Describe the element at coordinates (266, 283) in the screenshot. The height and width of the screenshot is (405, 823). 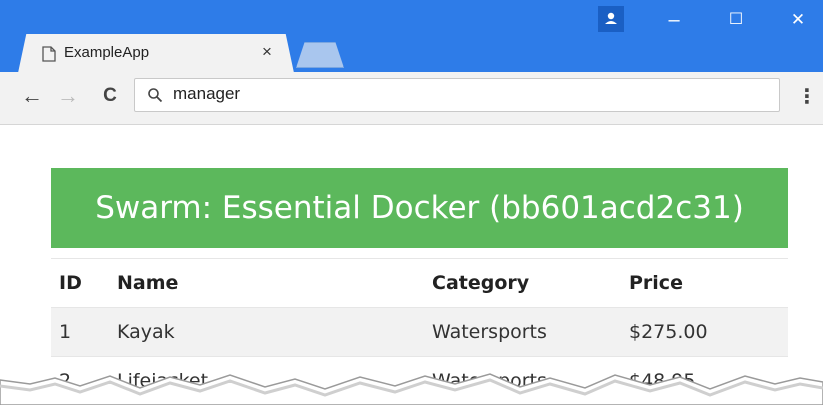
I see `header-name: Name` at that location.